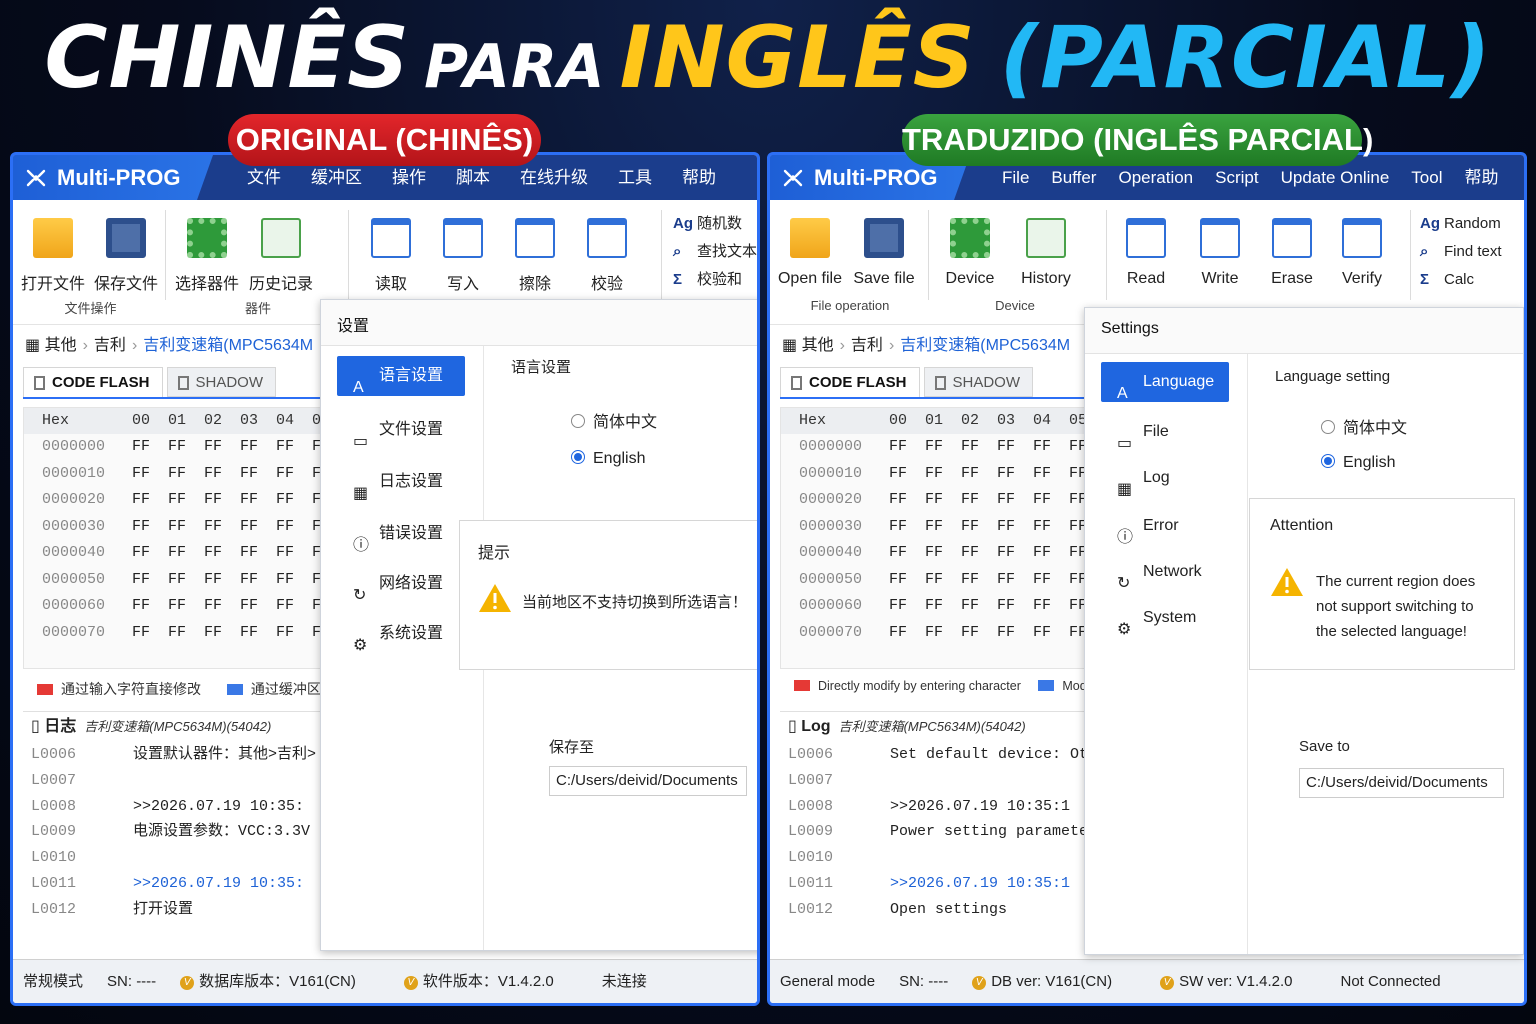  Describe the element at coordinates (884, 253) in the screenshot. I see `save-file-button: Save file` at that location.